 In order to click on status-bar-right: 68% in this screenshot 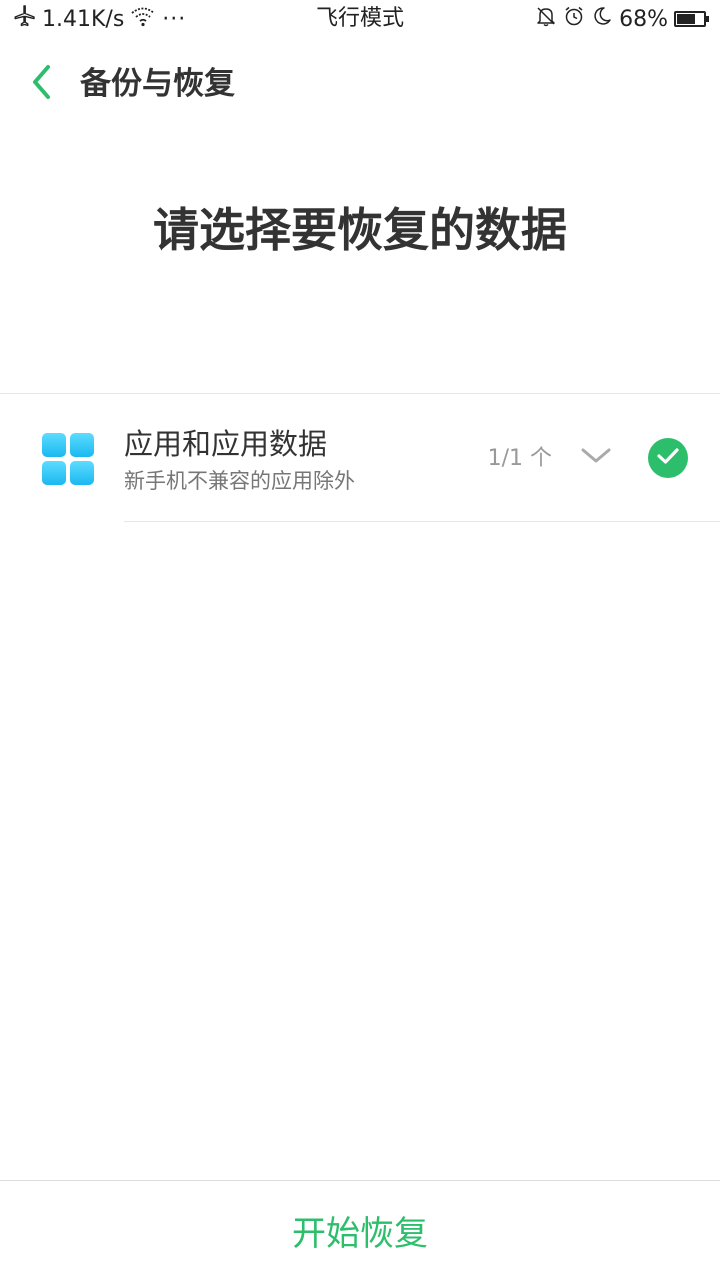, I will do `click(619, 19)`.